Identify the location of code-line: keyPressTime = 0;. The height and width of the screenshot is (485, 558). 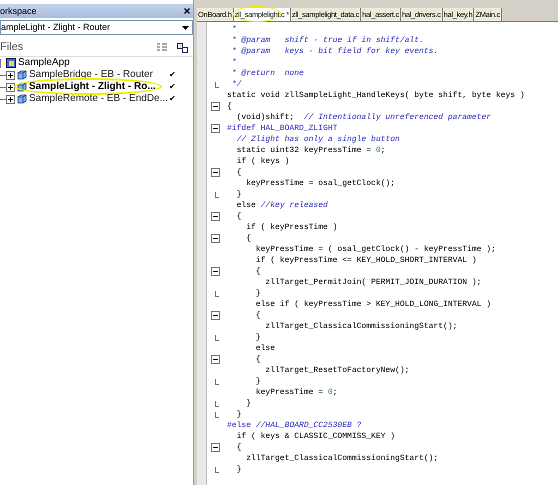
(296, 392).